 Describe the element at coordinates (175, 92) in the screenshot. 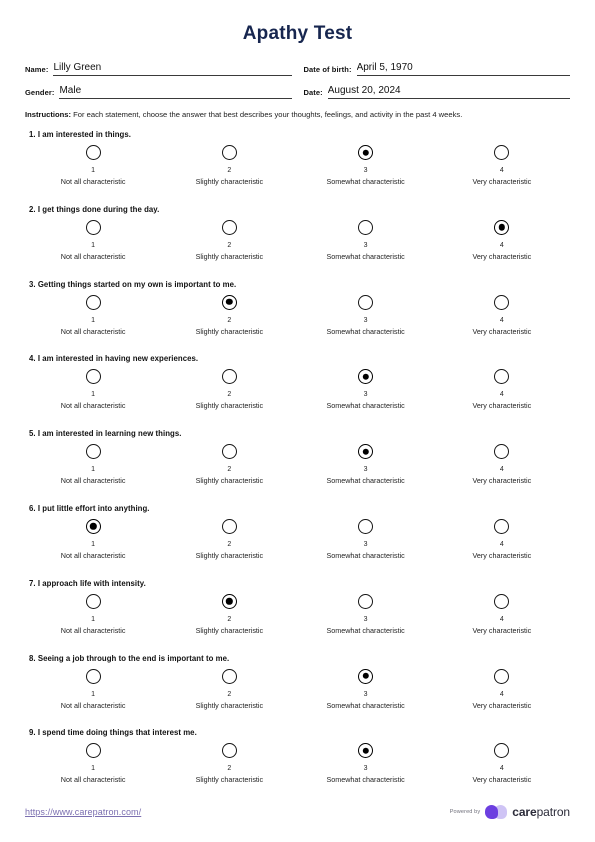

I see `gender-input: Male` at that location.